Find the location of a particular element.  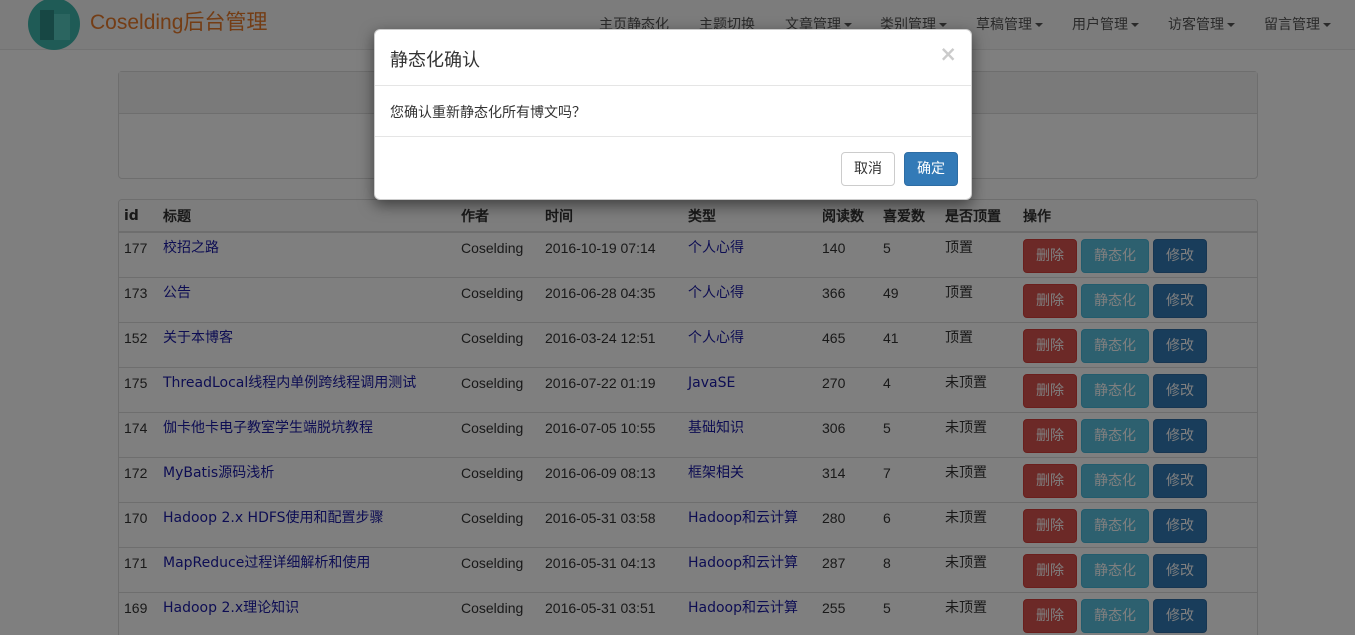

modal-body: 您确认重新静态化所有博文吗？ is located at coordinates (673, 111).